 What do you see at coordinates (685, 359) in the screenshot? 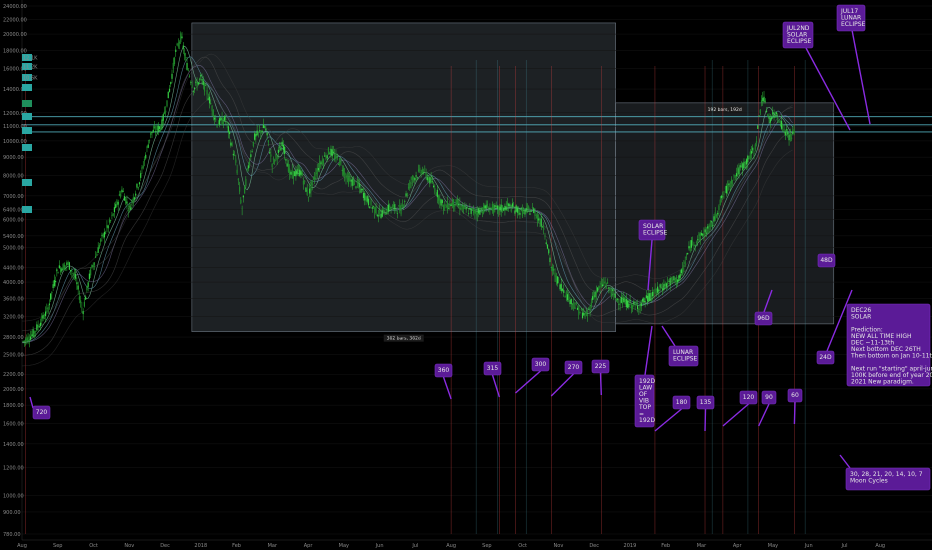
I see `lunar-eclipse-label-text: ECLIPSE` at bounding box center [685, 359].